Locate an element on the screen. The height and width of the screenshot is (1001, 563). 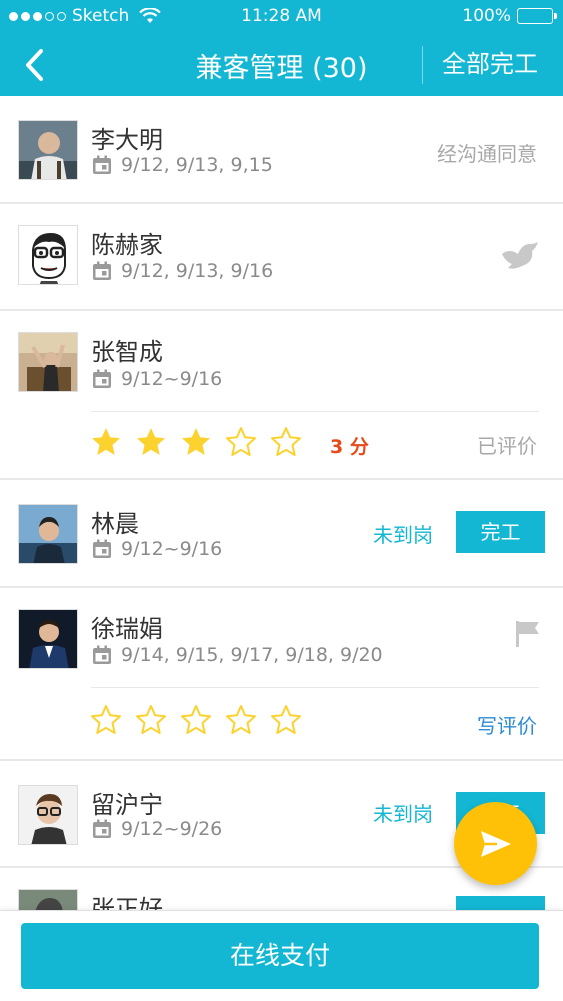
battery-icon is located at coordinates (537, 16).